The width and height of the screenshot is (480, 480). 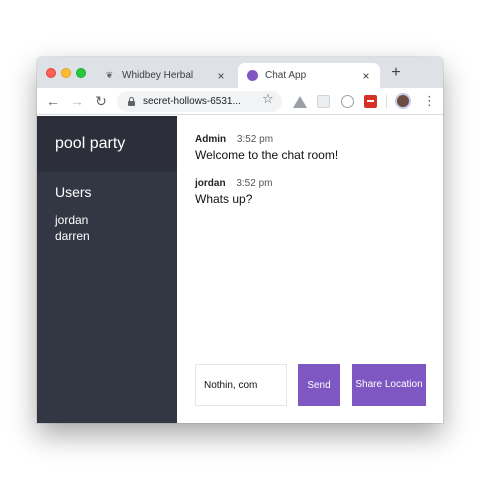 I want to click on browser-toolbar: ← → ↻ secret-hollows-6531... ☆ ⋮, so click(x=240, y=101).